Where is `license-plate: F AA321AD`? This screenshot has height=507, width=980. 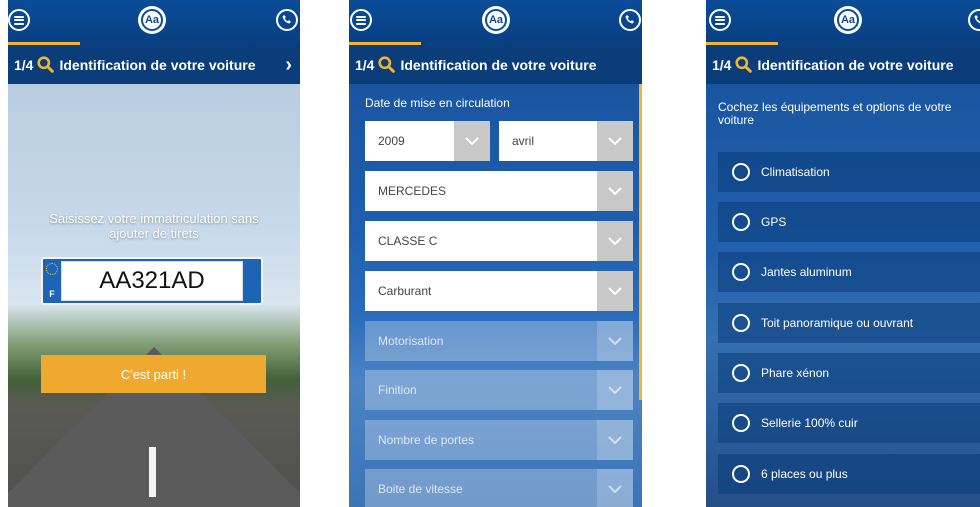 license-plate: F AA321AD is located at coordinates (152, 281).